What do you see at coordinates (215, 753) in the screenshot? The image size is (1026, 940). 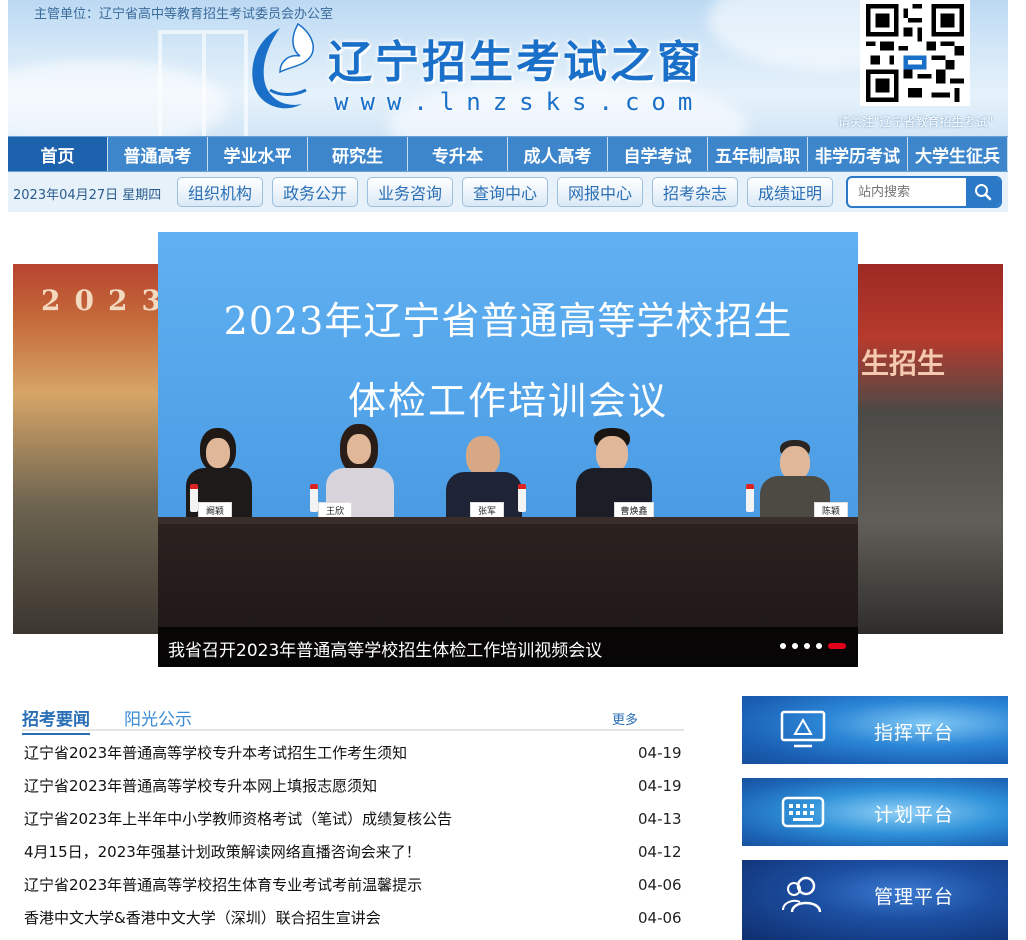 I see `news-title: 辽宁省2023年普通高等学校专升本考试招生工作考生须知` at bounding box center [215, 753].